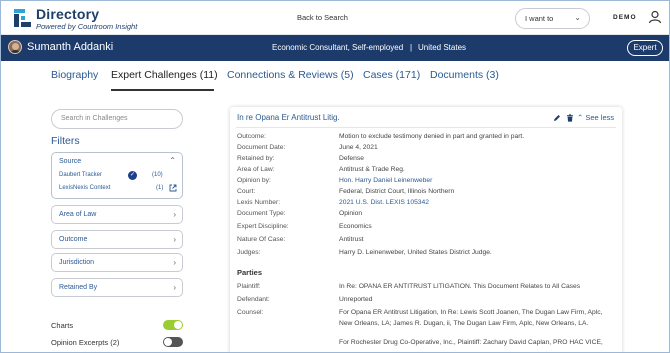  Describe the element at coordinates (256, 158) in the screenshot. I see `field-label: Retained by:` at that location.